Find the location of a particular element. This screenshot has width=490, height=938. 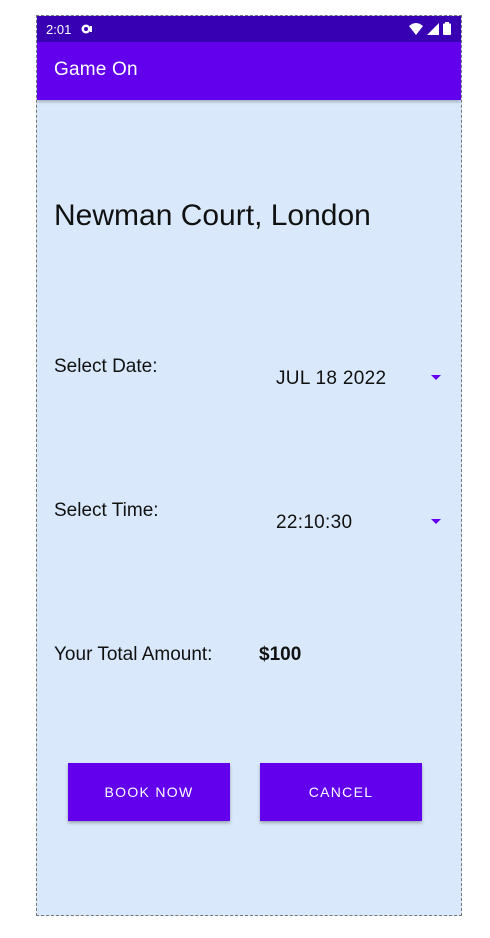

select-time-label: Select Time: is located at coordinates (106, 510).